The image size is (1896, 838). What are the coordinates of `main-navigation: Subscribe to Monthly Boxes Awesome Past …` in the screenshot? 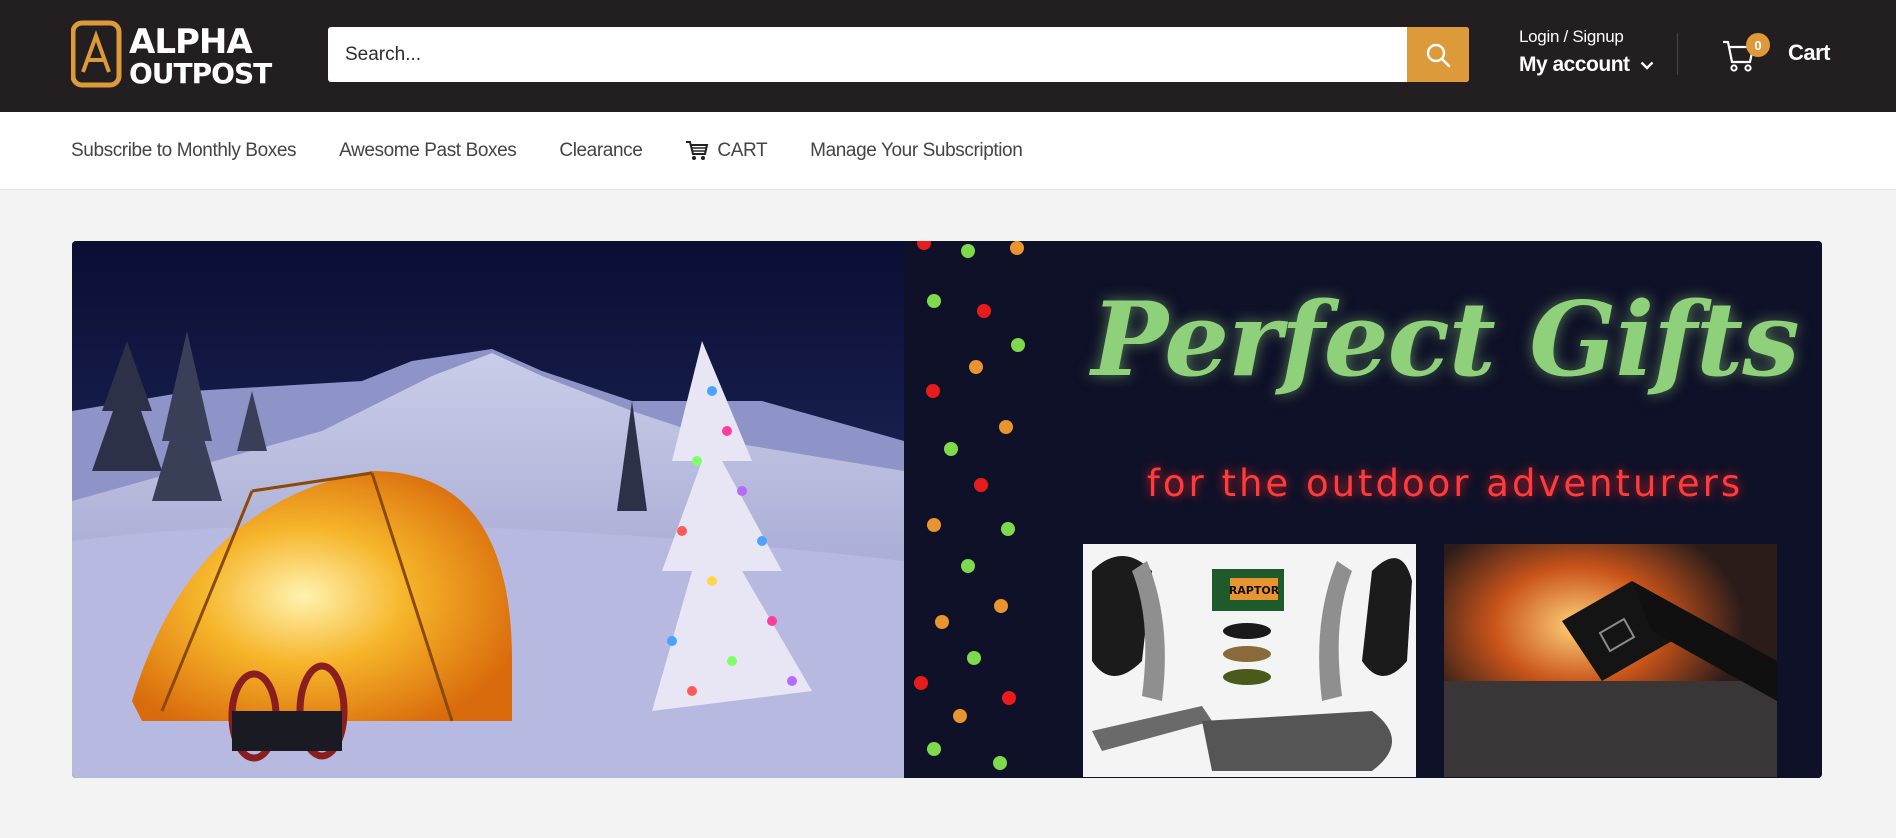 It's located at (948, 151).